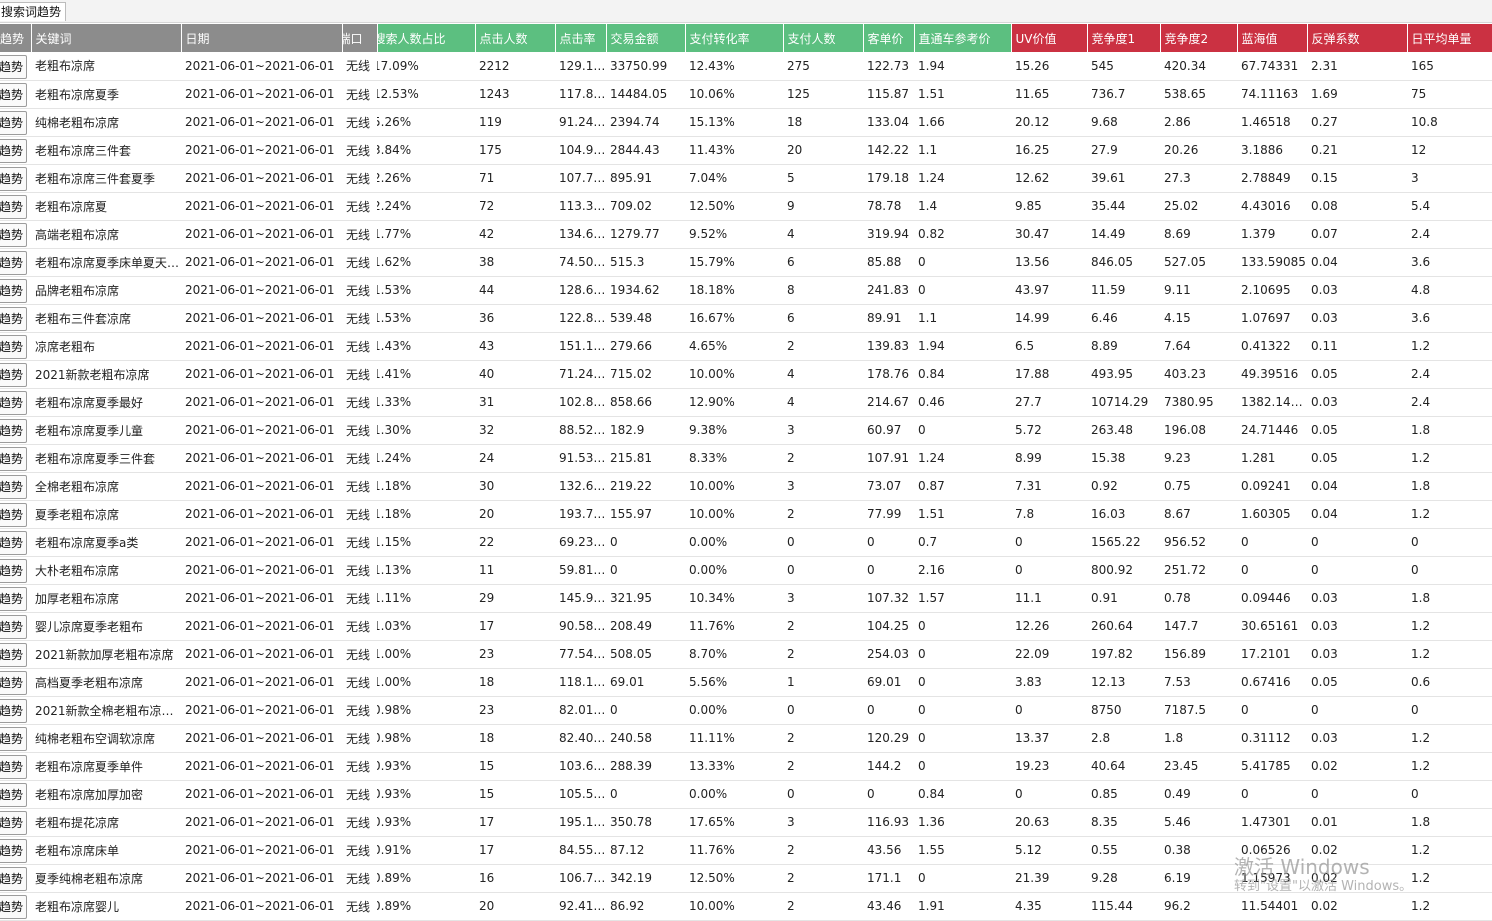 This screenshot has height=921, width=1492. I want to click on header-blue-ocean: 蓝海值, so click(1272, 38).